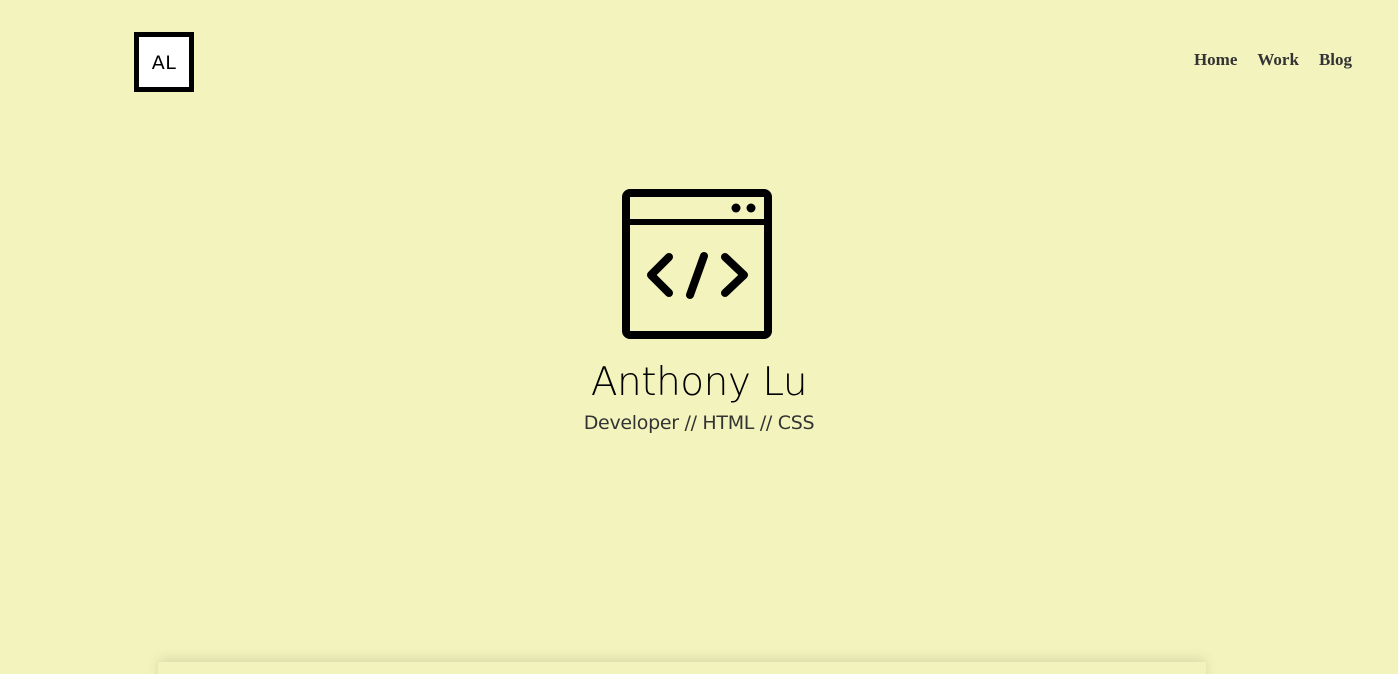 Image resolution: width=1398 pixels, height=674 pixels. Describe the element at coordinates (697, 264) in the screenshot. I see `code-window-icon` at that location.